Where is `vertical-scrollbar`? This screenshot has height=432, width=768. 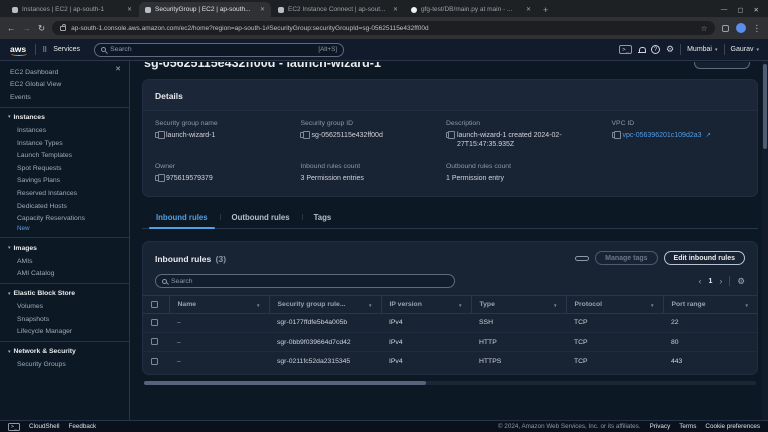 vertical-scrollbar is located at coordinates (765, 240).